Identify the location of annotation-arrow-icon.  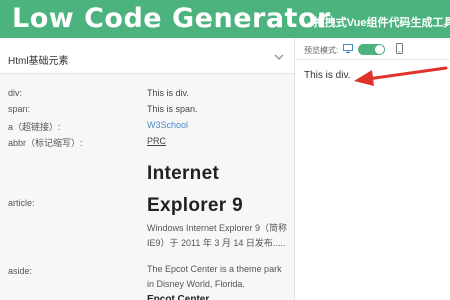
(401, 76).